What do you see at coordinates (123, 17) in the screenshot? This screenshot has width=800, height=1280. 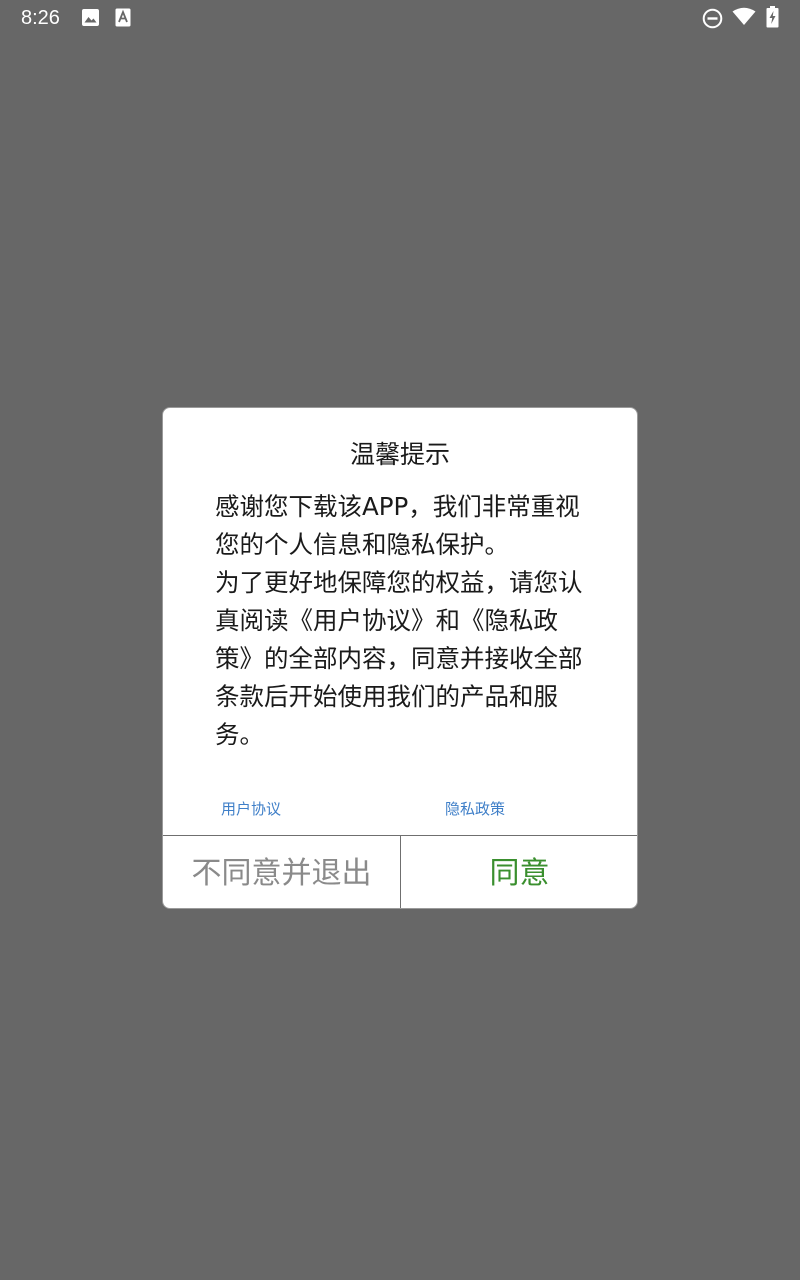 I see `text-a-icon` at bounding box center [123, 17].